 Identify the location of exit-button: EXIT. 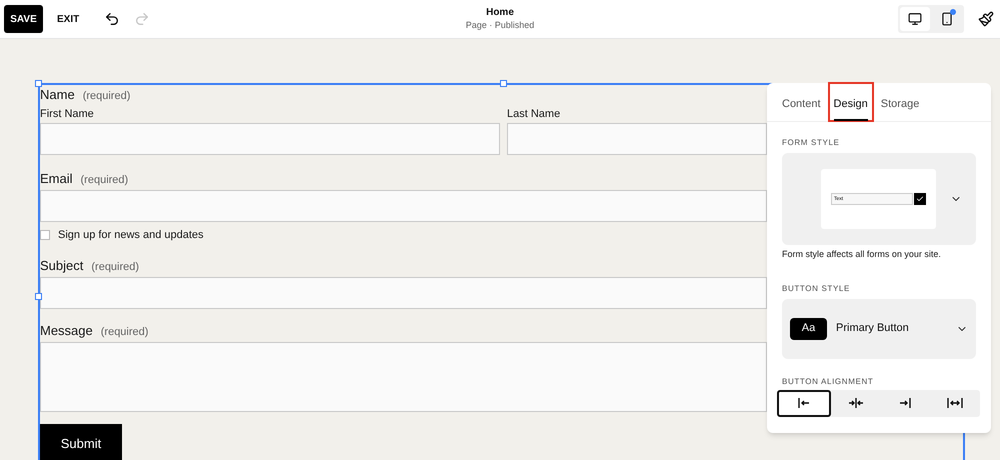
(68, 19).